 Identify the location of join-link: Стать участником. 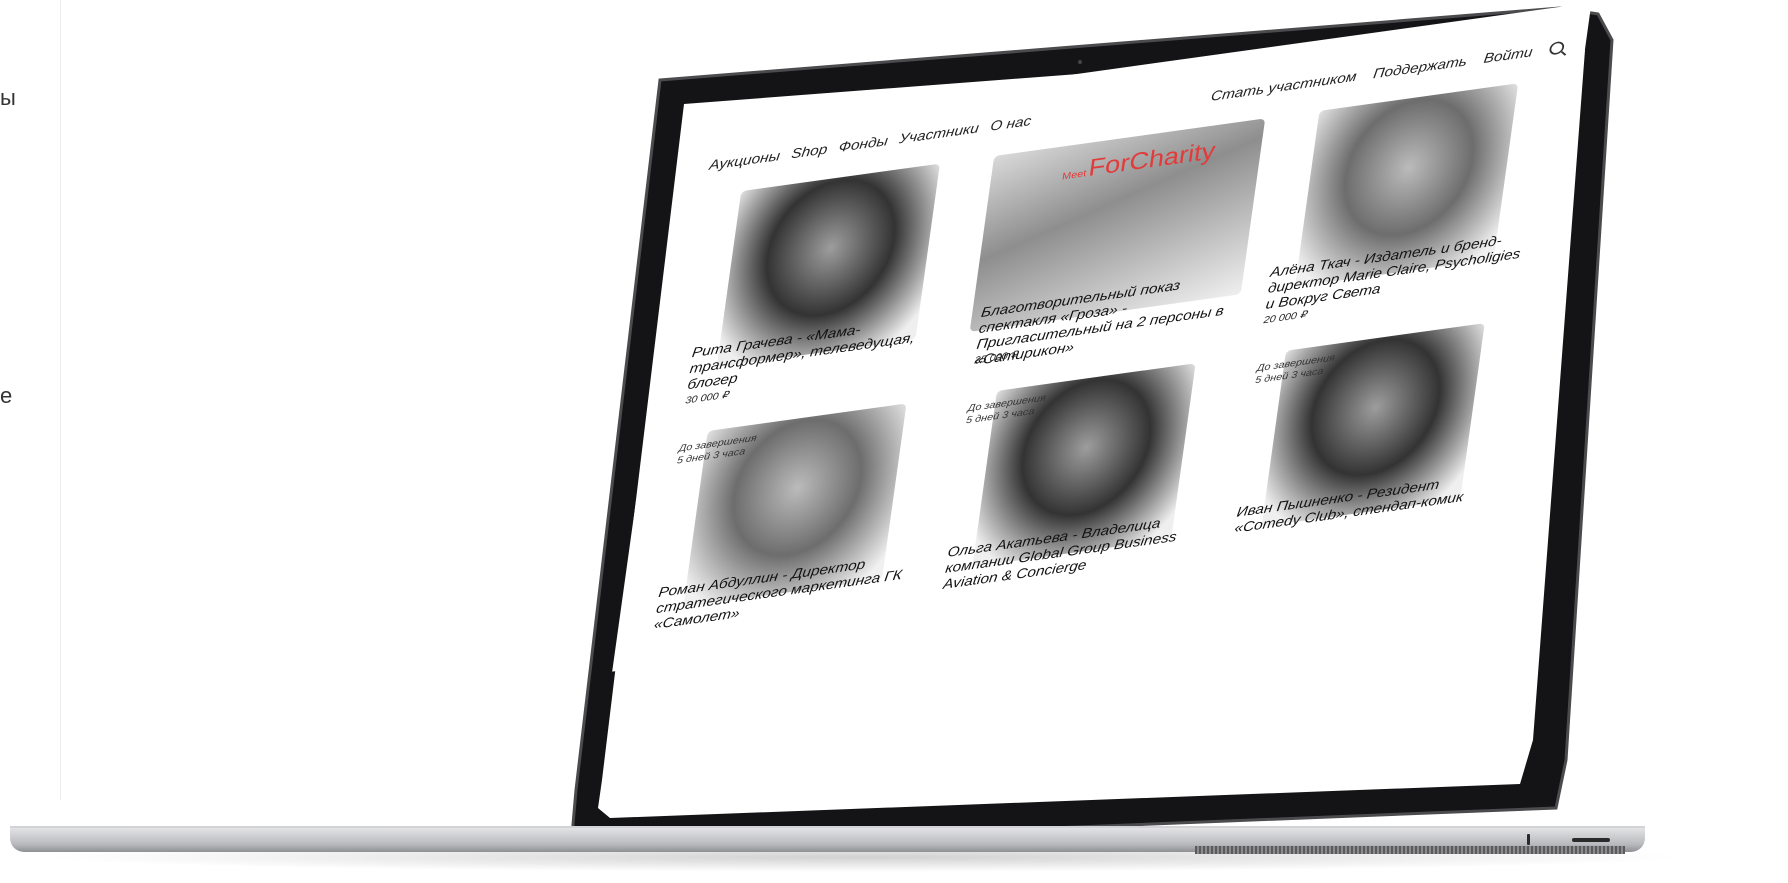
(1283, 86).